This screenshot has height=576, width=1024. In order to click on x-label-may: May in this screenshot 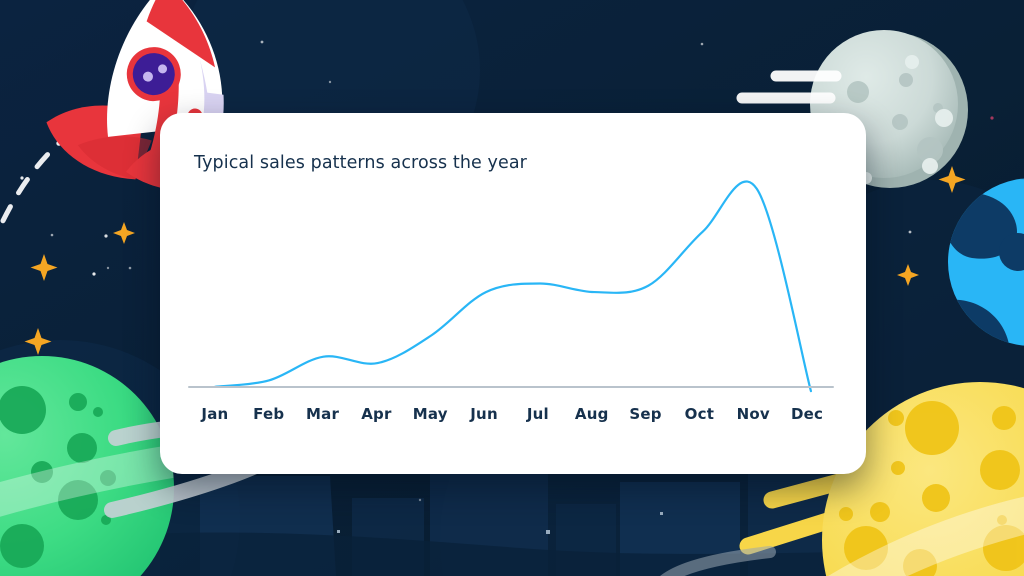, I will do `click(430, 414)`.